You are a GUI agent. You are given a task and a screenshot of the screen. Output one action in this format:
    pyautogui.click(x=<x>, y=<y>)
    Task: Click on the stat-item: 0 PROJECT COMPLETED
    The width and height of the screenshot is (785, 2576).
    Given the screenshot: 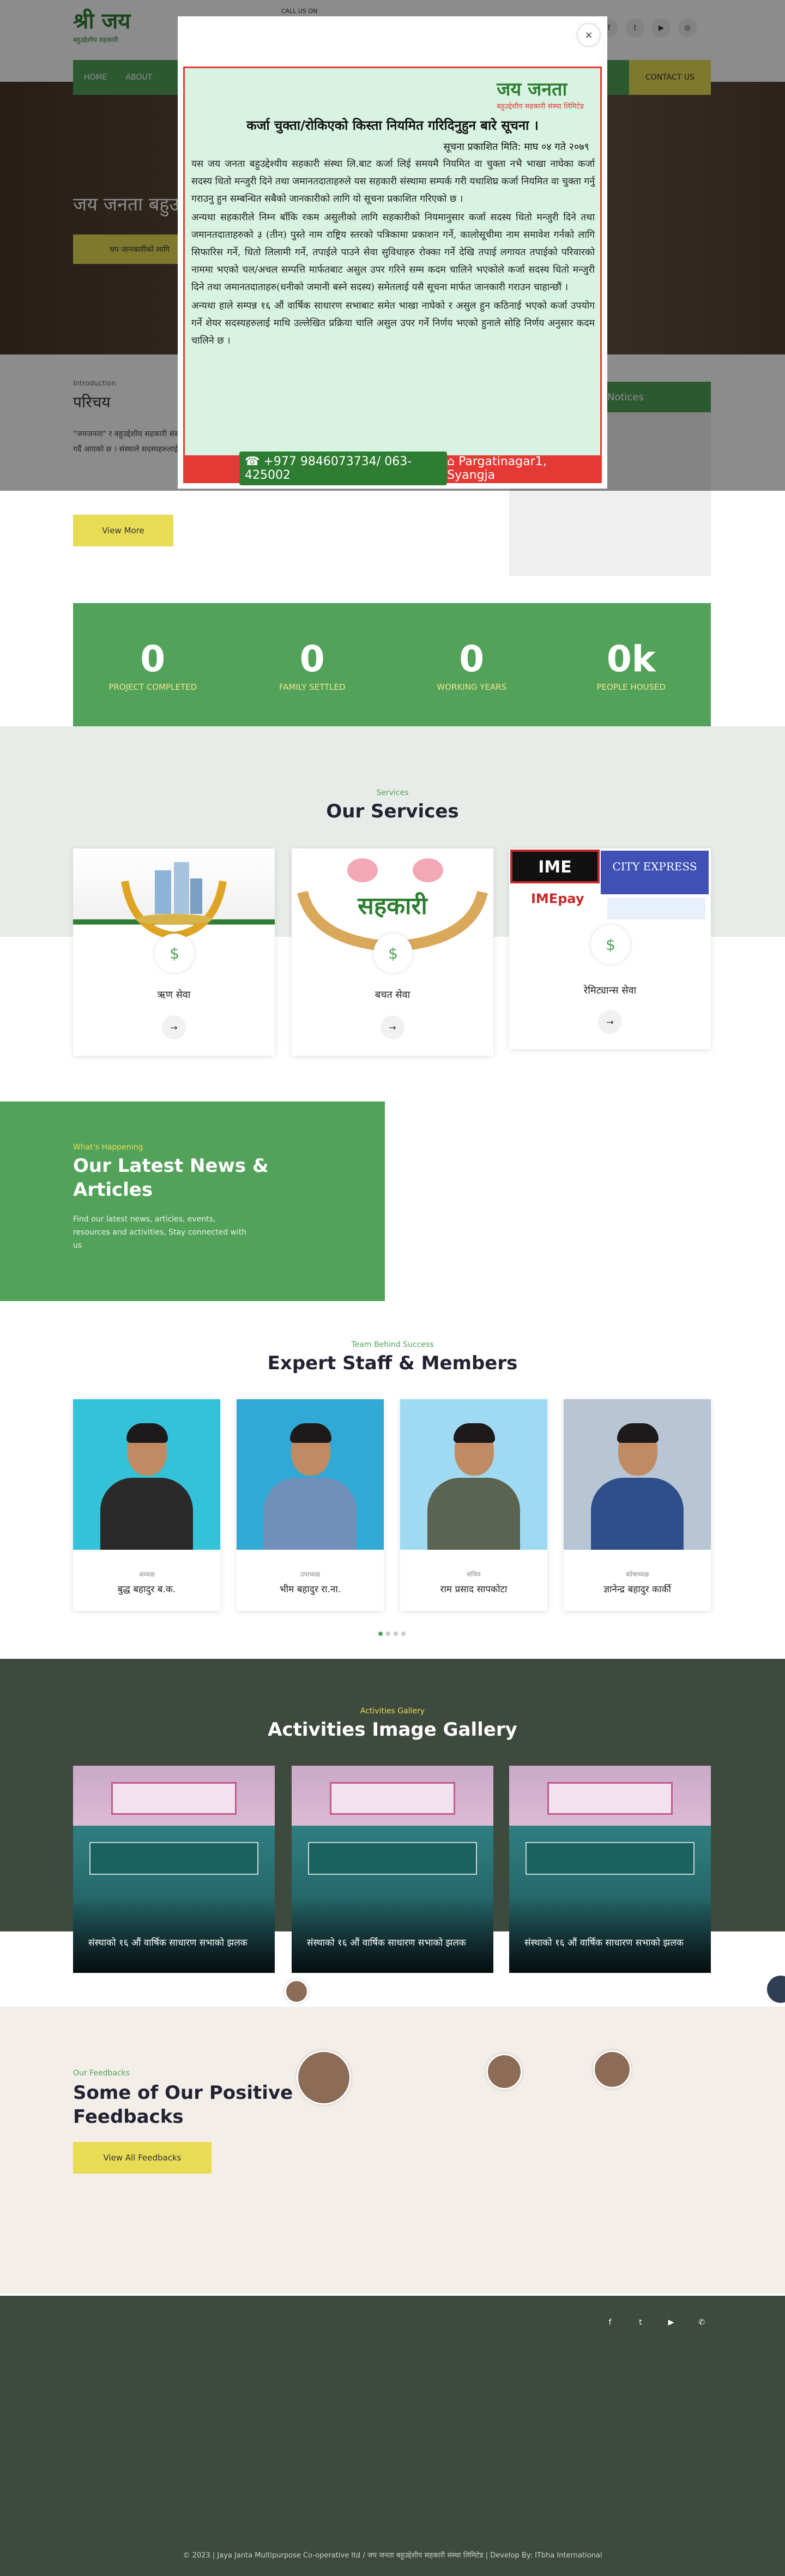 What is the action you would take?
    pyautogui.click(x=153, y=664)
    